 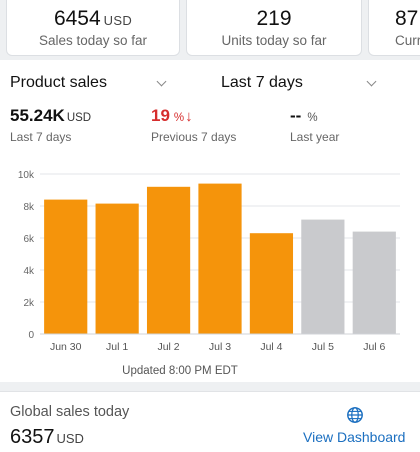 What do you see at coordinates (374, 347) in the screenshot?
I see `x-tick-label: Jul 6` at bounding box center [374, 347].